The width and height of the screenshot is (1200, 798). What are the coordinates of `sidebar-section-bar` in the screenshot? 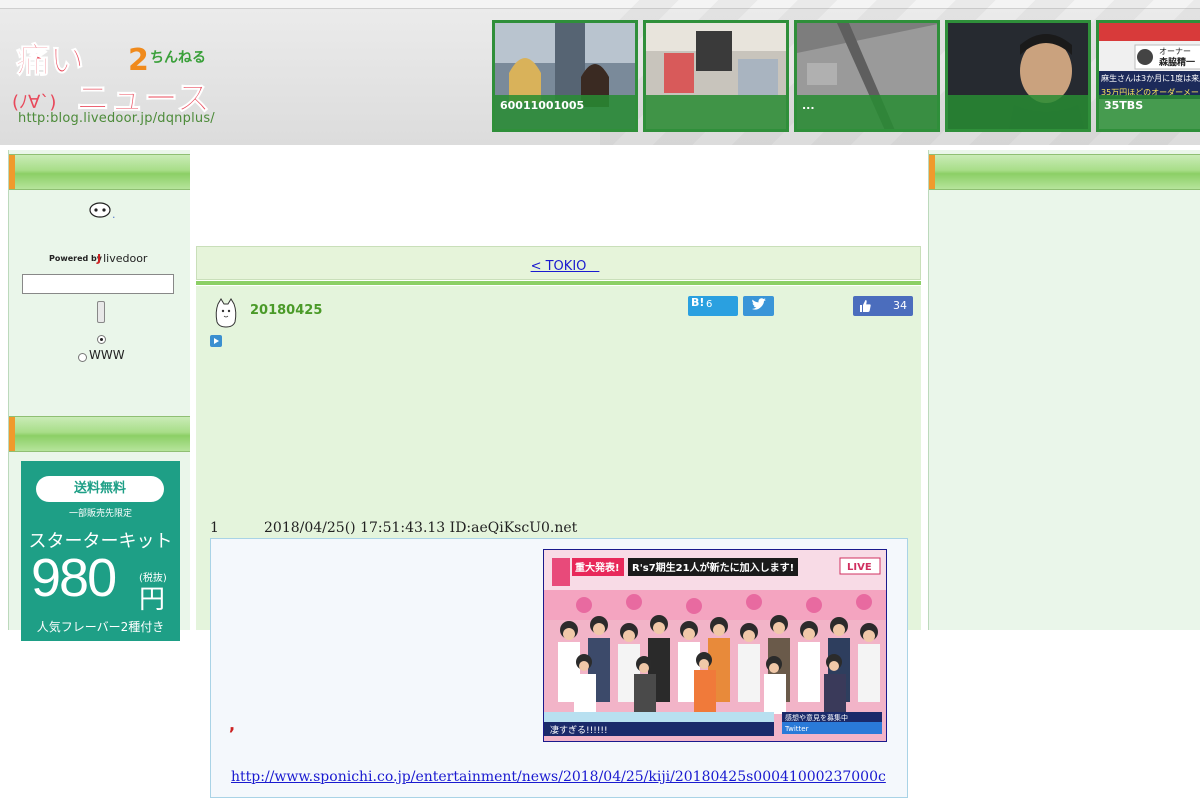 It's located at (100, 434).